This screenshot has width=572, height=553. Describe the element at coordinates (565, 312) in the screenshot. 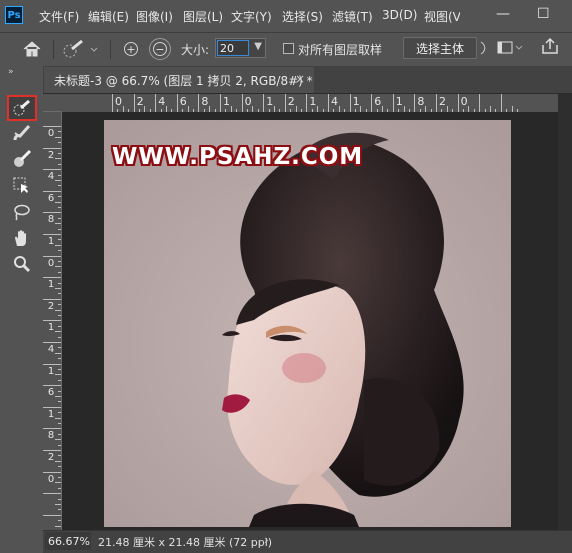

I see `vertical-scrollbar` at that location.